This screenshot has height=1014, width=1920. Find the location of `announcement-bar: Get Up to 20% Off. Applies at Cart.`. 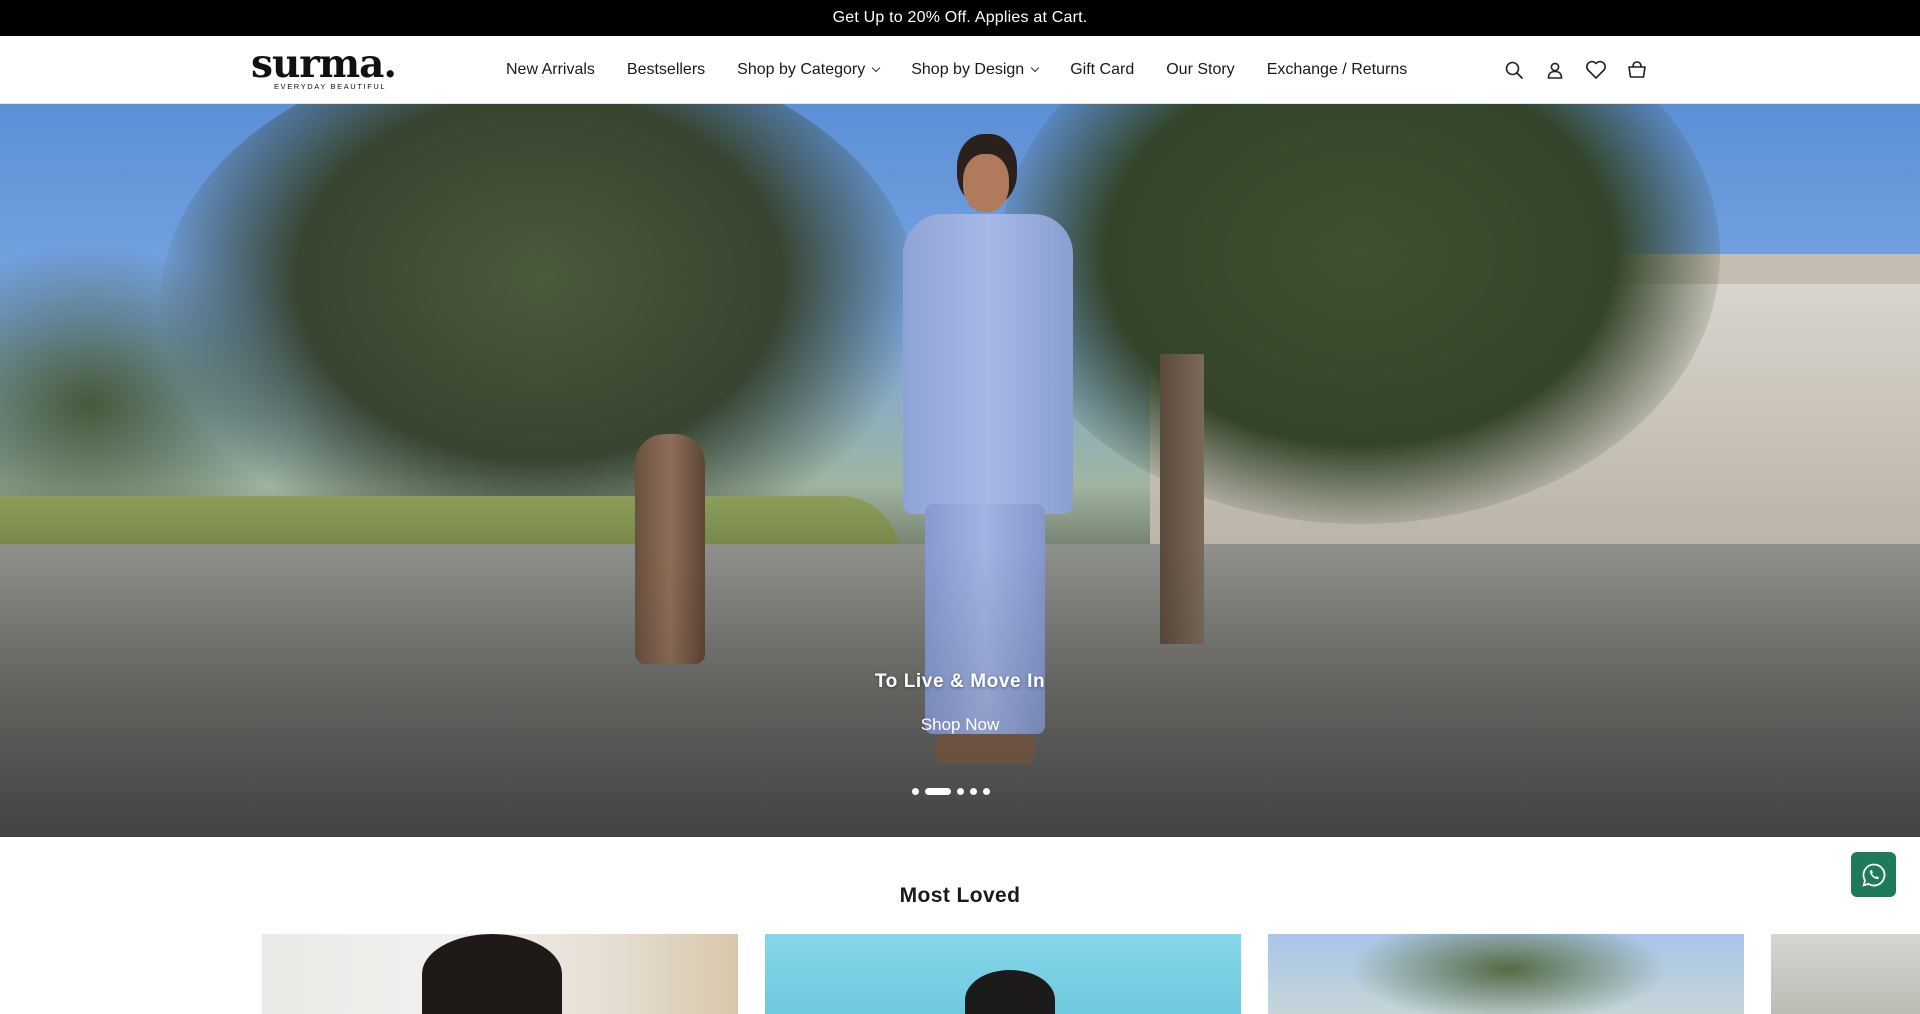

announcement-bar: Get Up to 20% Off. Applies at Cart. is located at coordinates (960, 18).